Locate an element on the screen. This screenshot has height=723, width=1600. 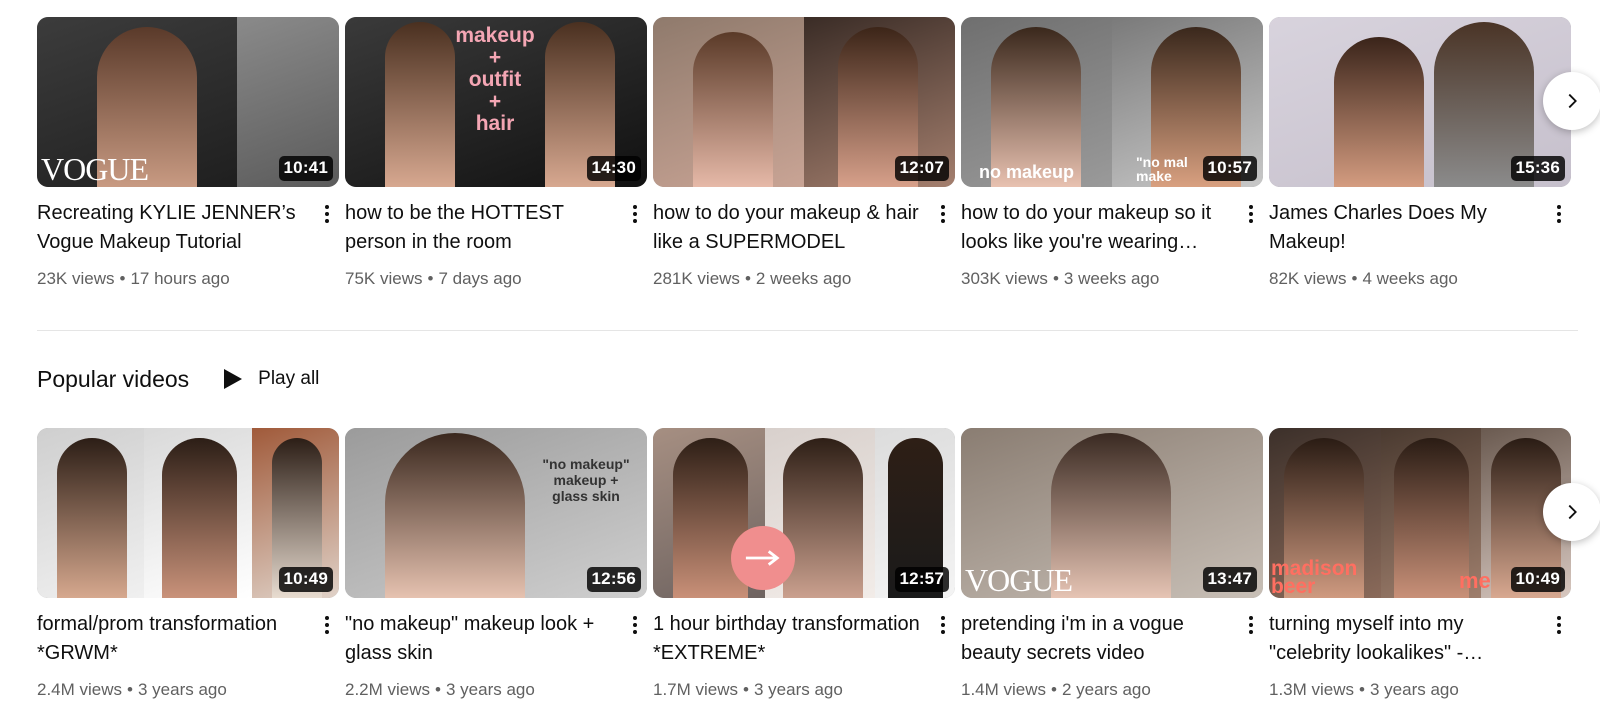
video-duration: 15:36 is located at coordinates (1537, 168).